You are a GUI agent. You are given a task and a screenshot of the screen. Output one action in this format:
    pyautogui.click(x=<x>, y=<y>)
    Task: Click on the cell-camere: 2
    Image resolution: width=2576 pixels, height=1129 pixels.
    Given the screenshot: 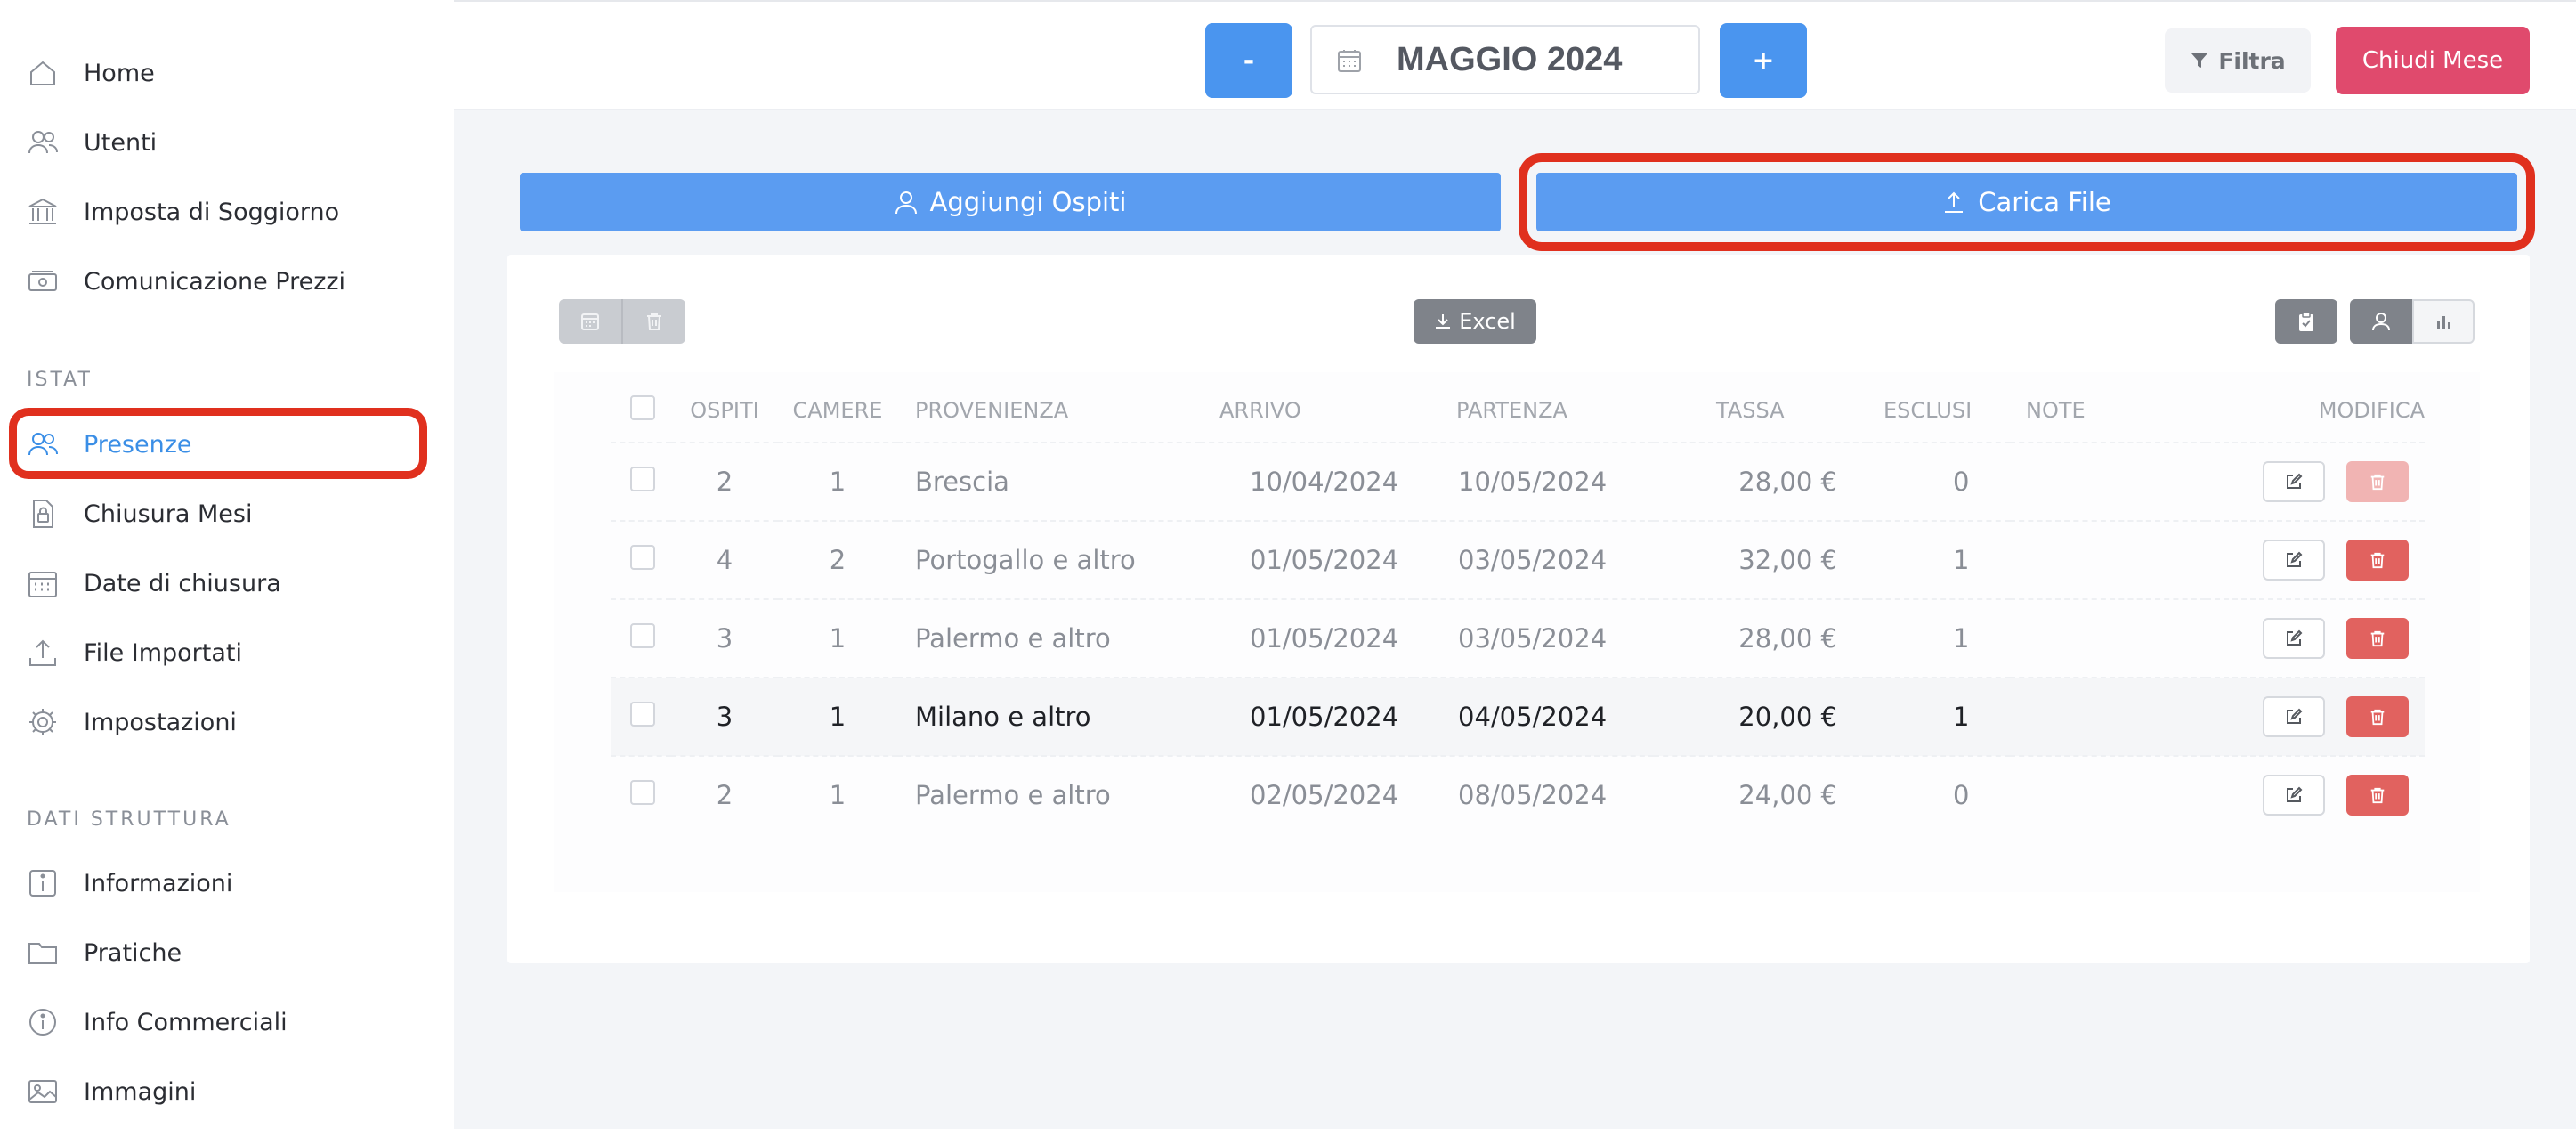 What is the action you would take?
    pyautogui.click(x=838, y=559)
    